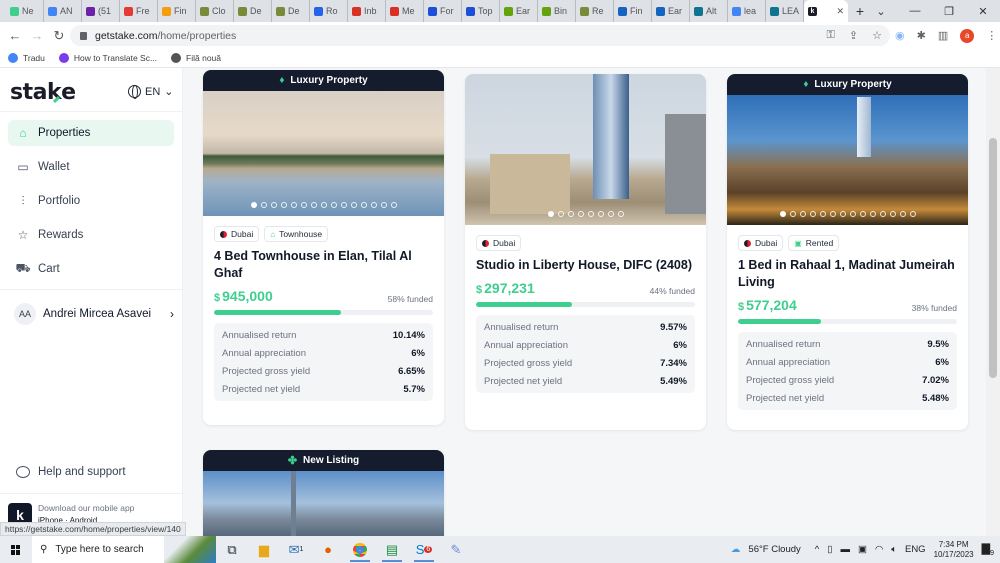  What do you see at coordinates (983, 11) in the screenshot?
I see `close-window-button: ✕` at bounding box center [983, 11].